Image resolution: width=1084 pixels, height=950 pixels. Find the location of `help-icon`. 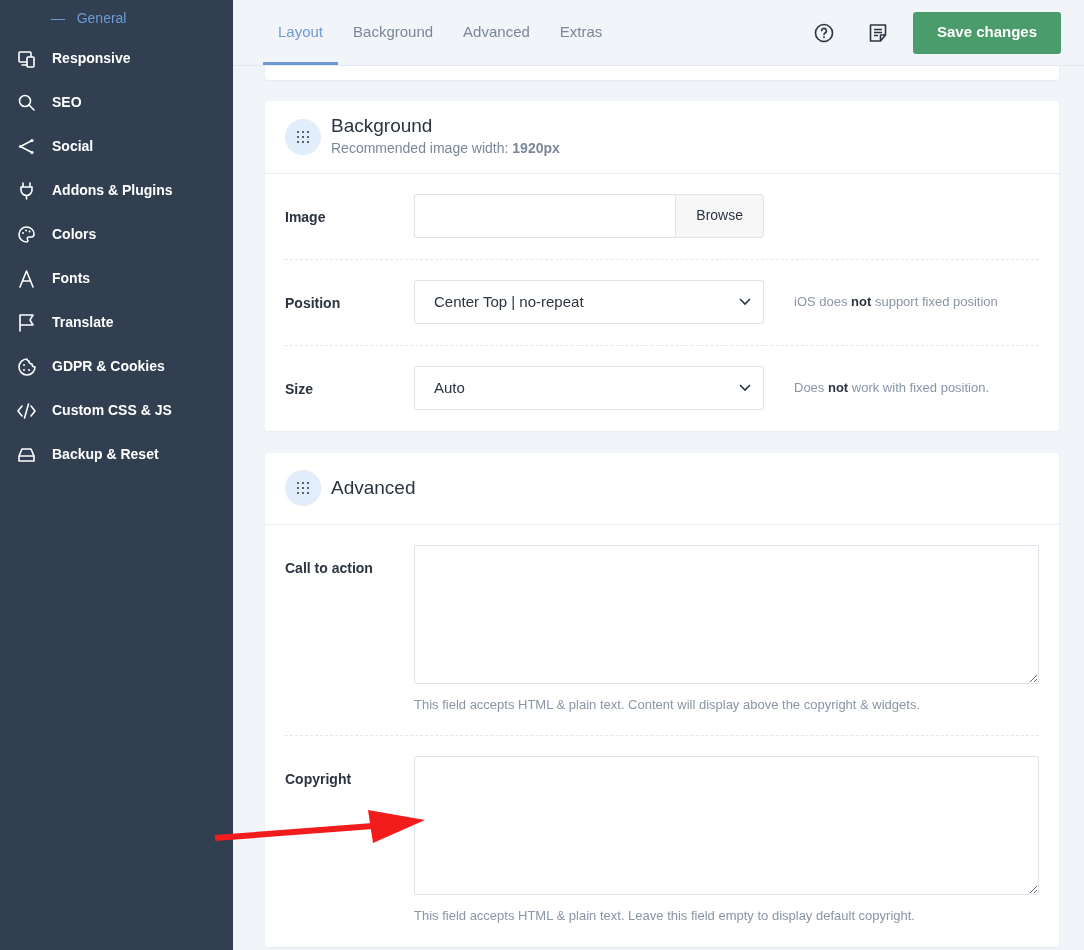

help-icon is located at coordinates (823, 32).